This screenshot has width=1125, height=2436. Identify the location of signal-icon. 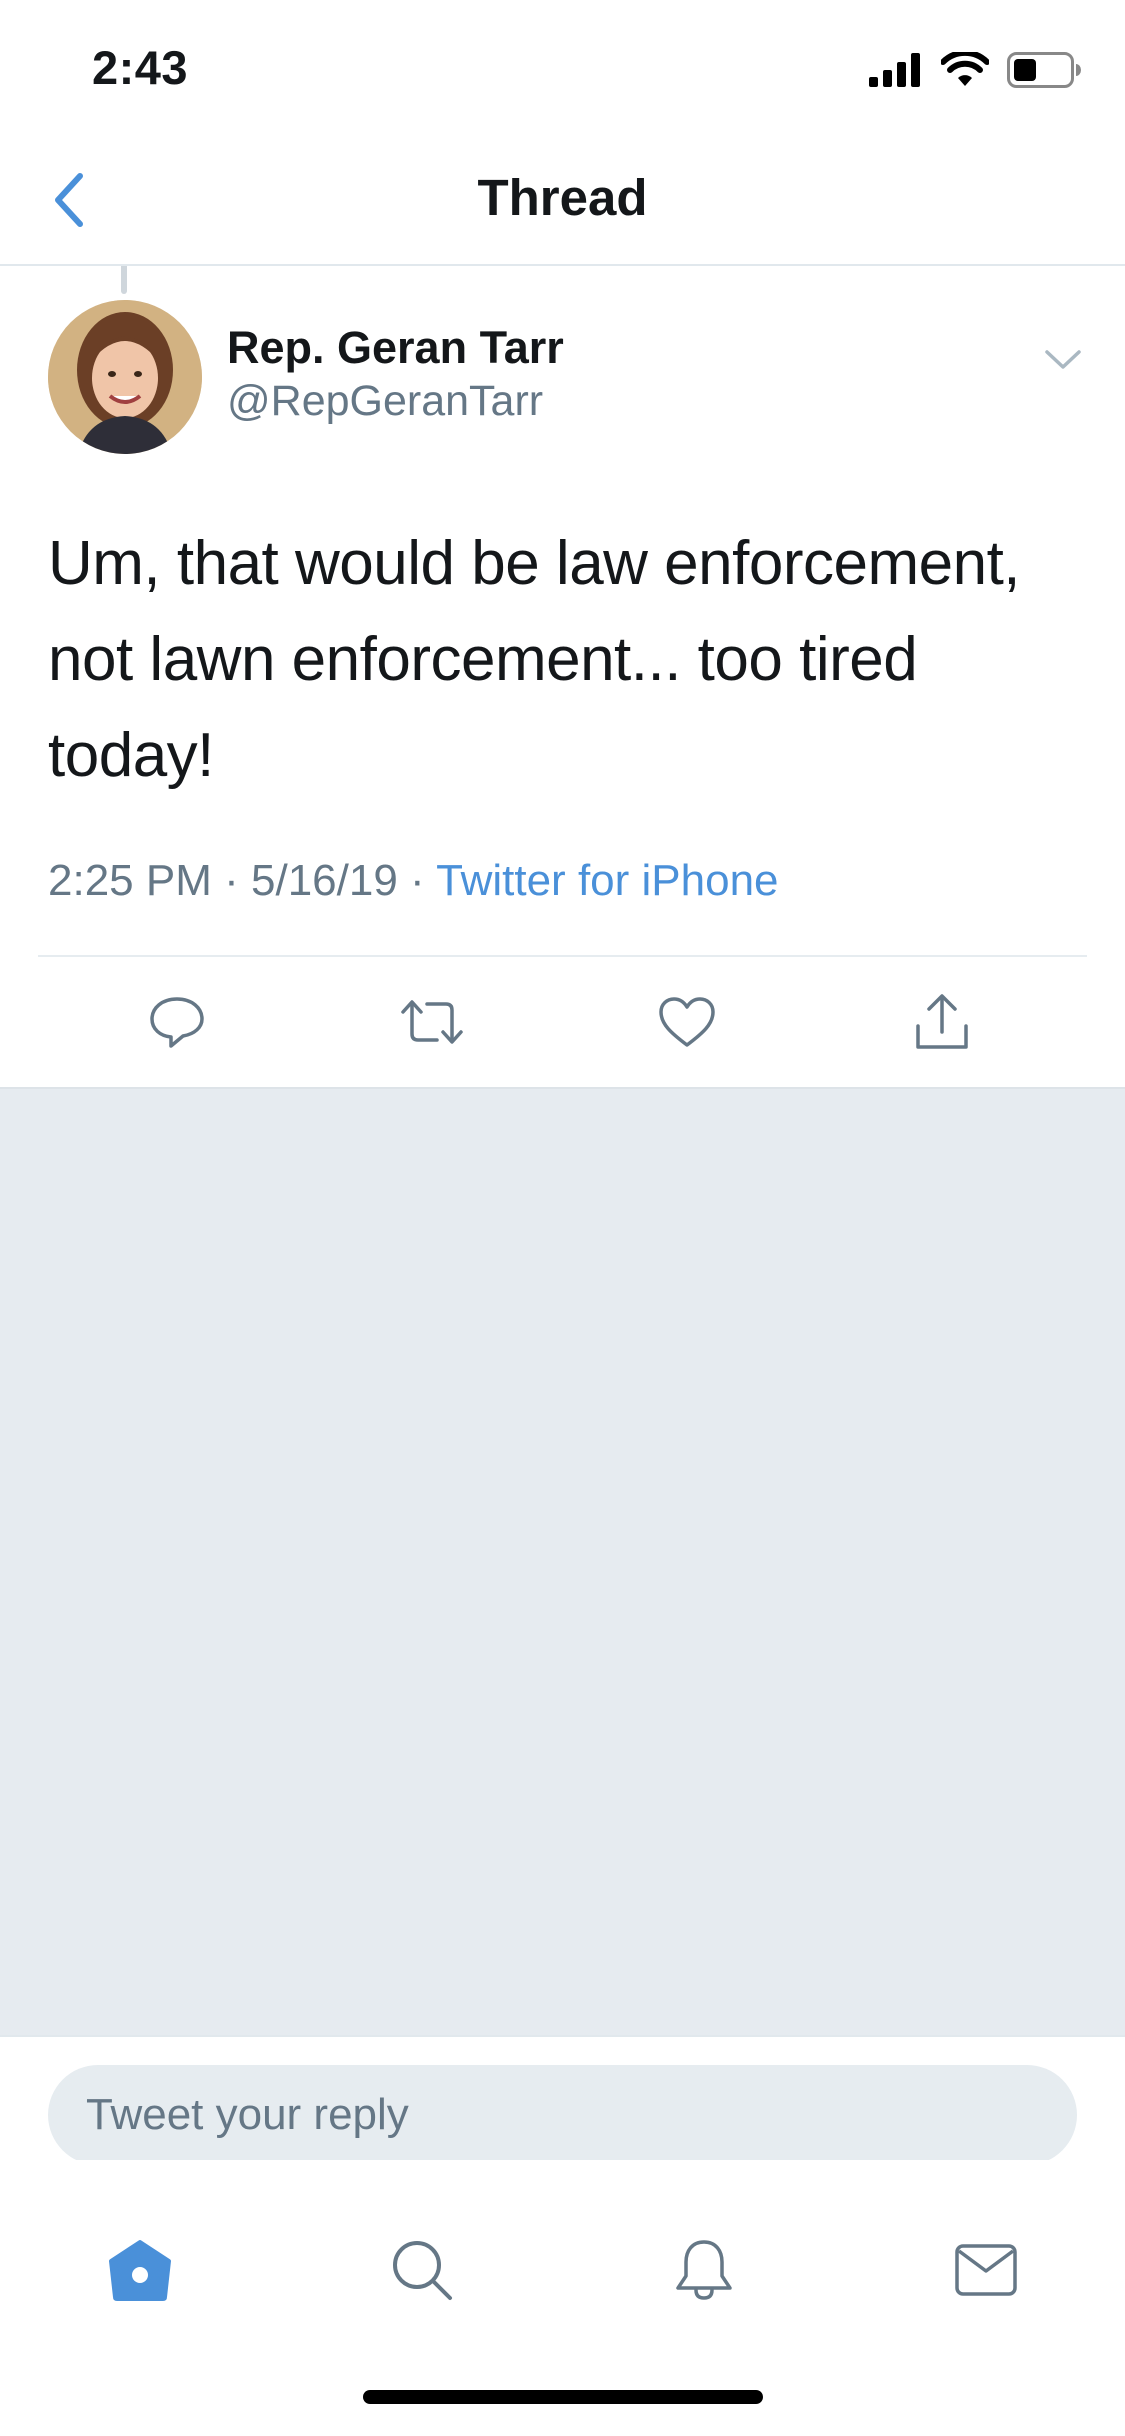
(894, 70).